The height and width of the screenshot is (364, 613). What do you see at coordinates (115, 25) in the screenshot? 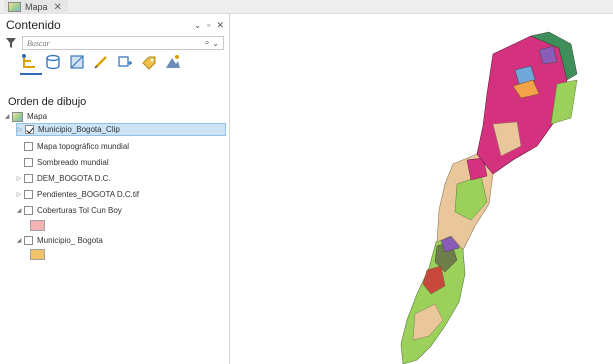
I see `pane-header: Contenido ⌄ ▫ ✕` at bounding box center [115, 25].